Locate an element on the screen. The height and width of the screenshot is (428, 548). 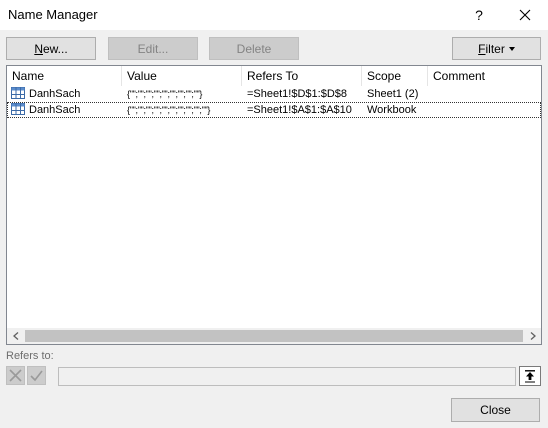
scroll-right-button is located at coordinates (532, 336).